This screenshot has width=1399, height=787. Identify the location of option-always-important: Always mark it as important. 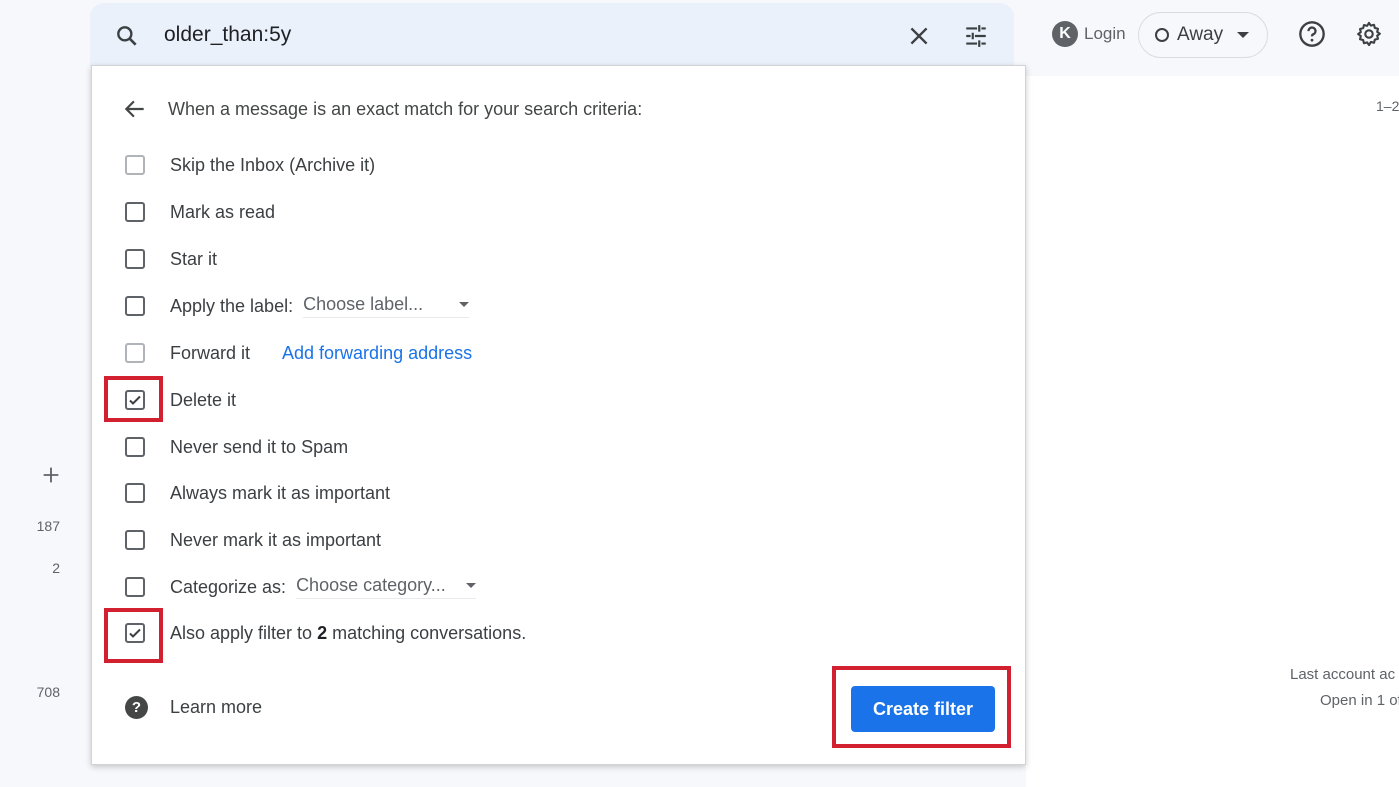
(257, 493).